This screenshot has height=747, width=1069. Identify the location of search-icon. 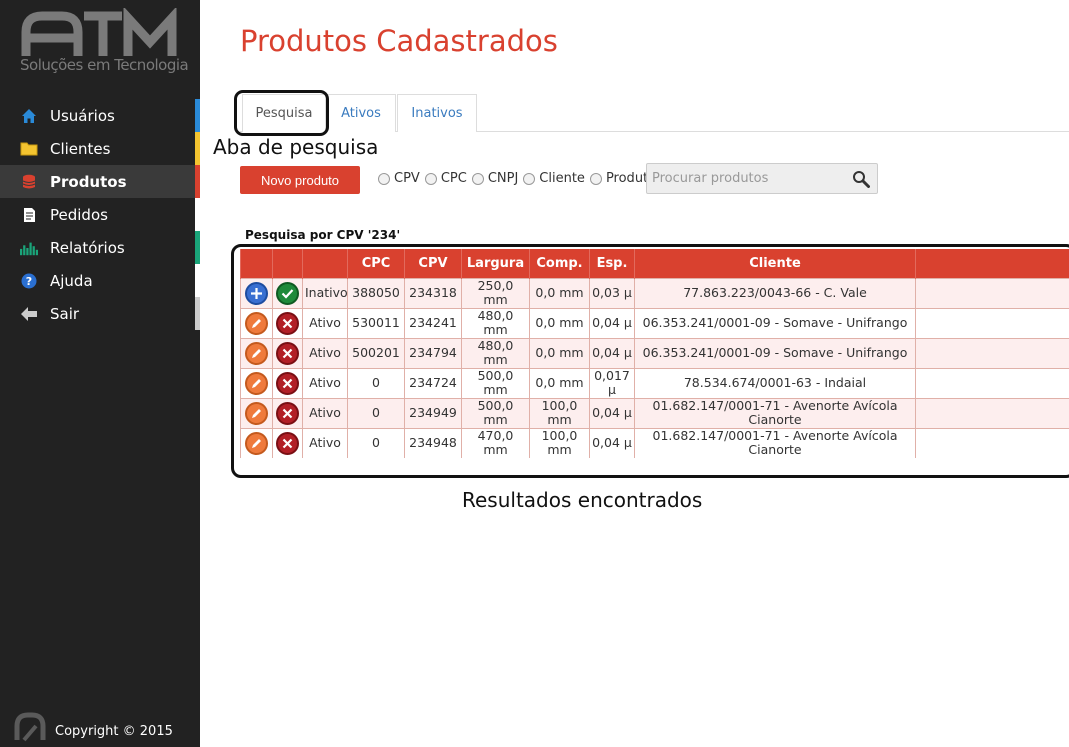
(861, 179).